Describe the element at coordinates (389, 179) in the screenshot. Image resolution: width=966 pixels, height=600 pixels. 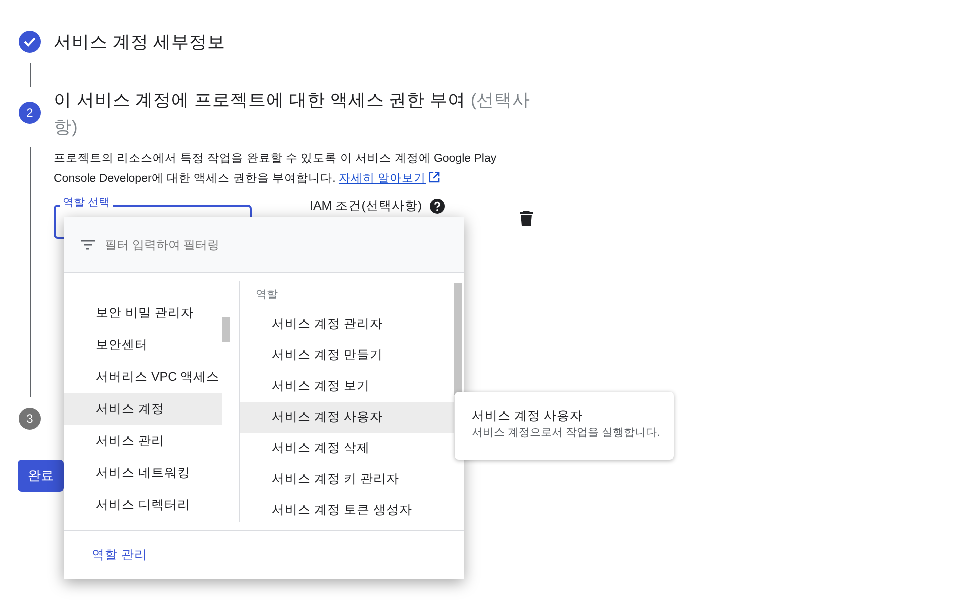
I see `learn-more-link: 자세히 알아보기` at that location.